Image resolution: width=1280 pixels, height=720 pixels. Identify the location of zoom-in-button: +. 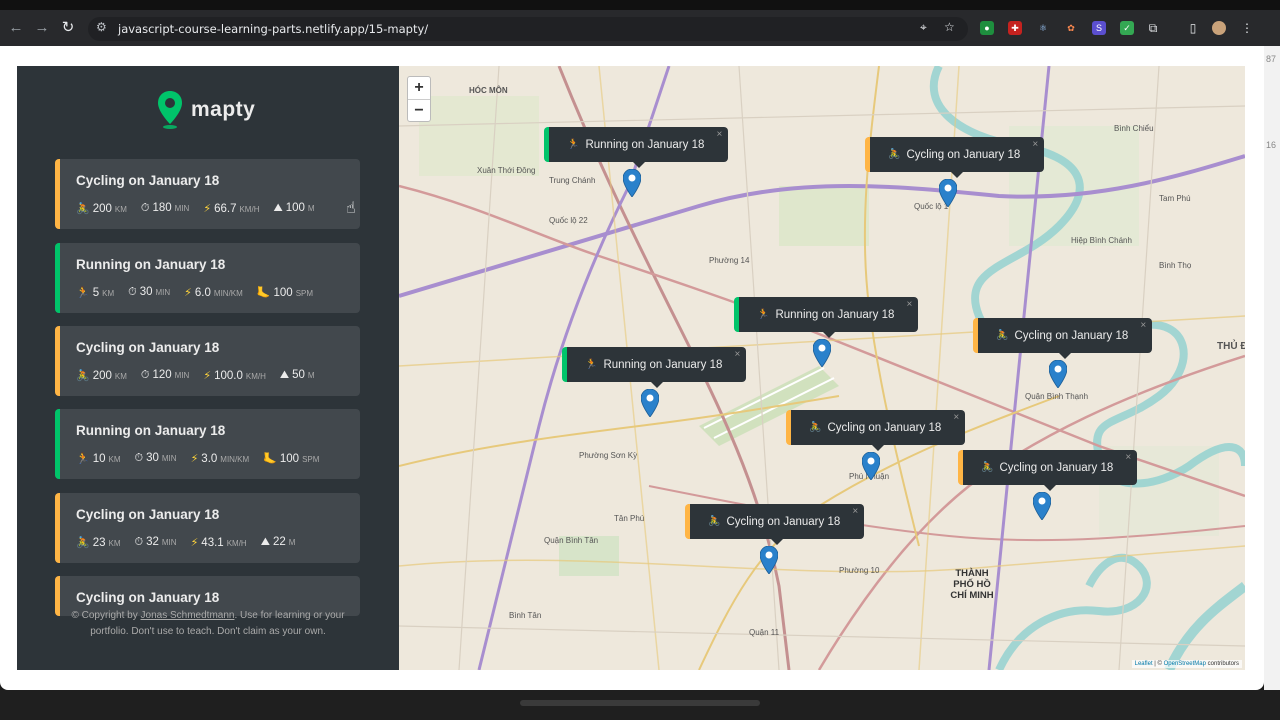
(419, 88).